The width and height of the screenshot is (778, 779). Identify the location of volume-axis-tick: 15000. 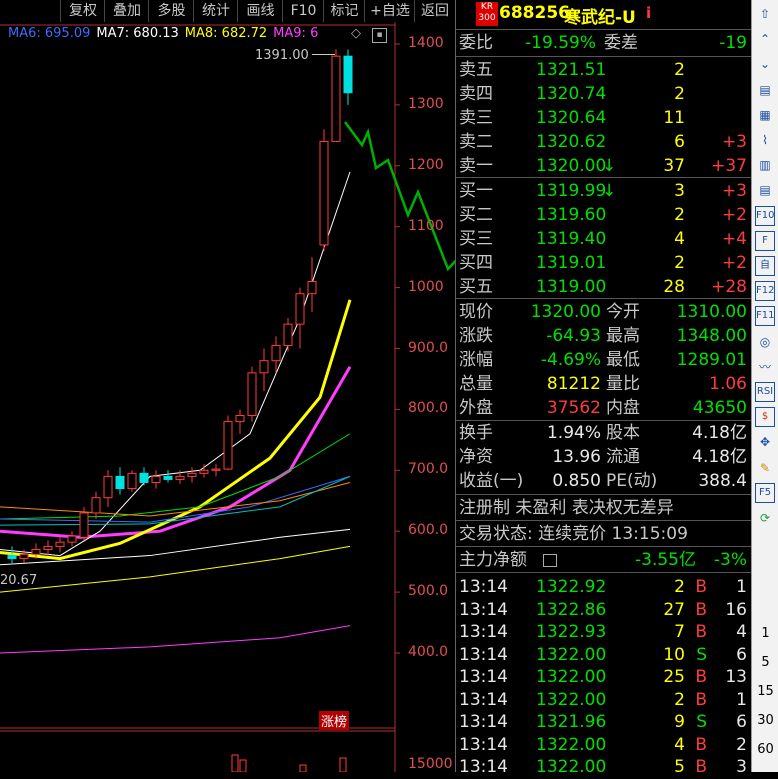
(430, 764).